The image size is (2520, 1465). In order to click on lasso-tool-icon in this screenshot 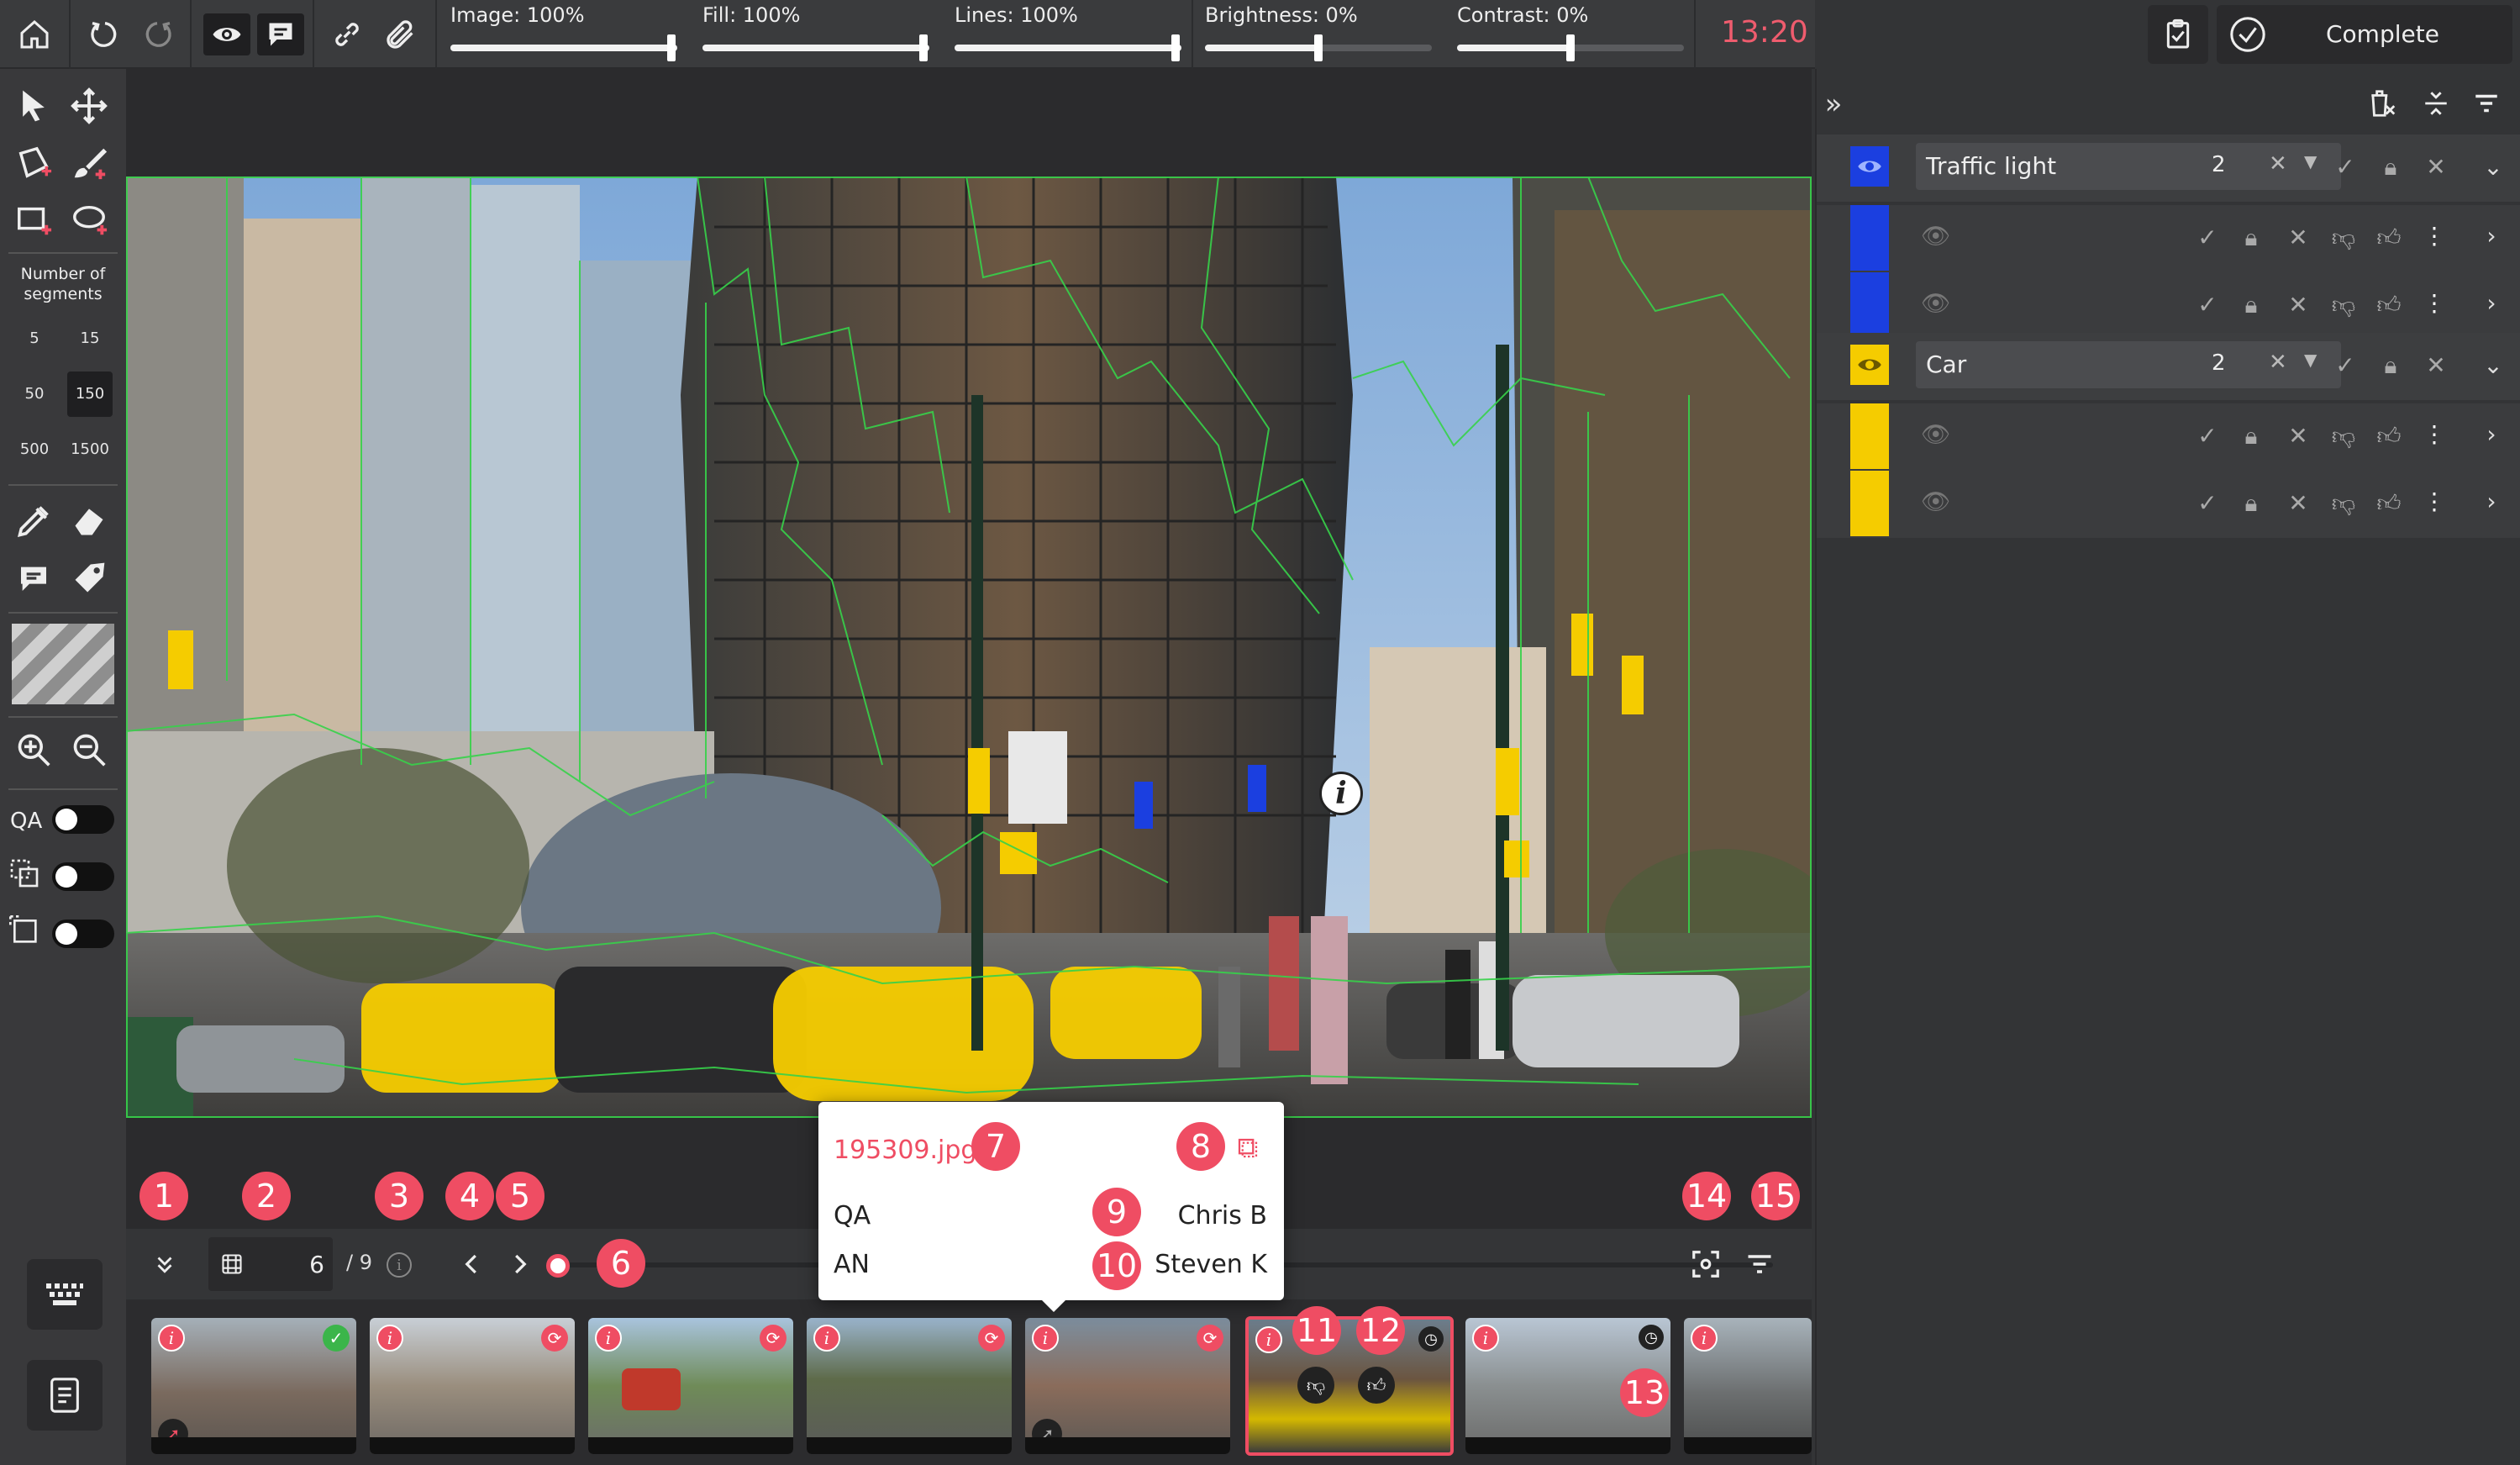, I will do `click(89, 220)`.